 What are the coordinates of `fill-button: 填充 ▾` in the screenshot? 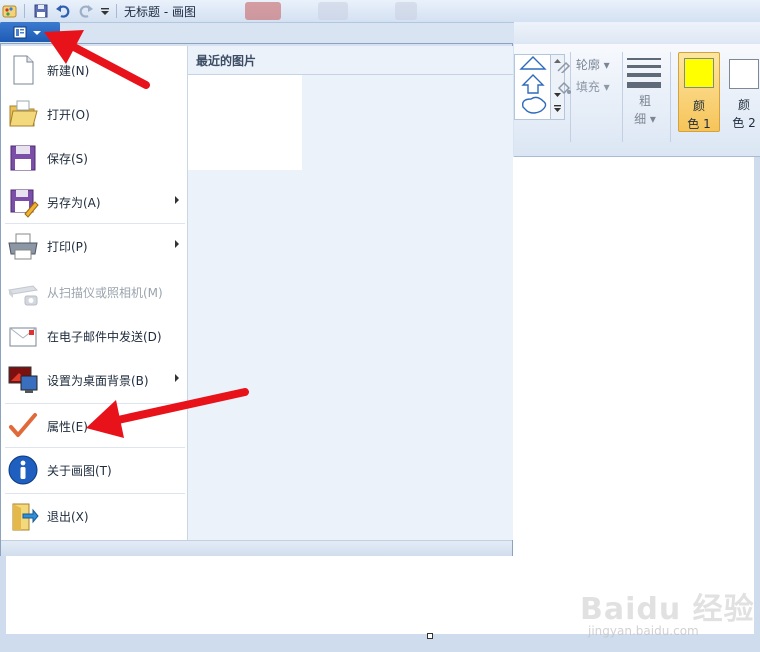 It's located at (583, 86).